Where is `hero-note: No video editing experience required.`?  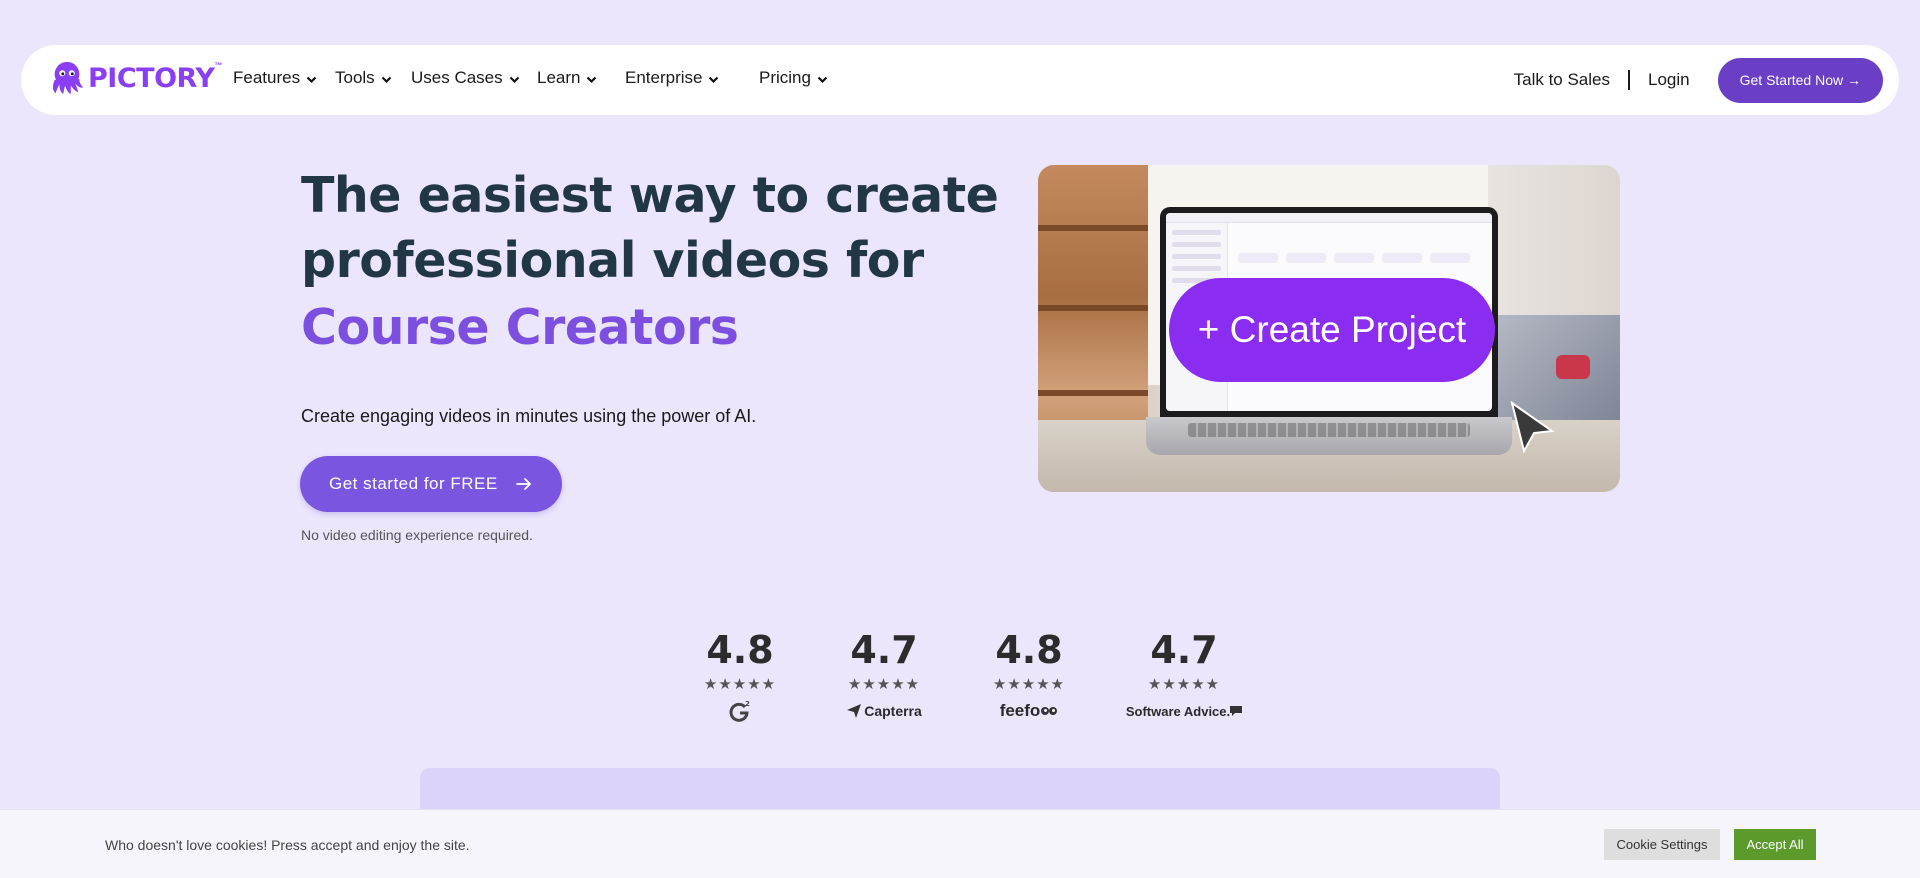
hero-note: No video editing experience required. is located at coordinates (417, 535).